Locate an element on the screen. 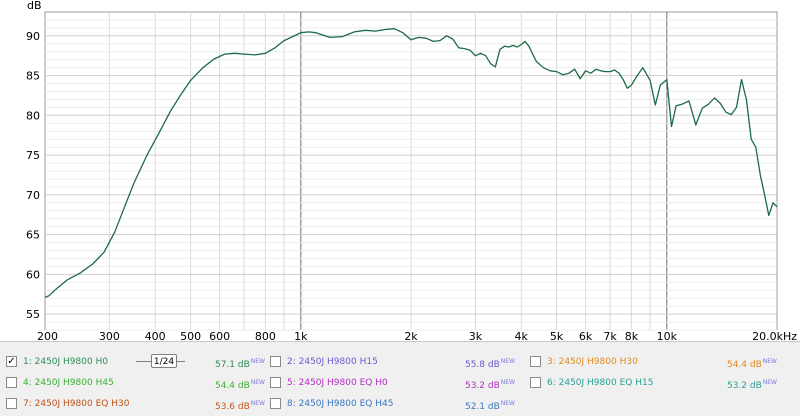  x-tick-label: 7k is located at coordinates (610, 335).